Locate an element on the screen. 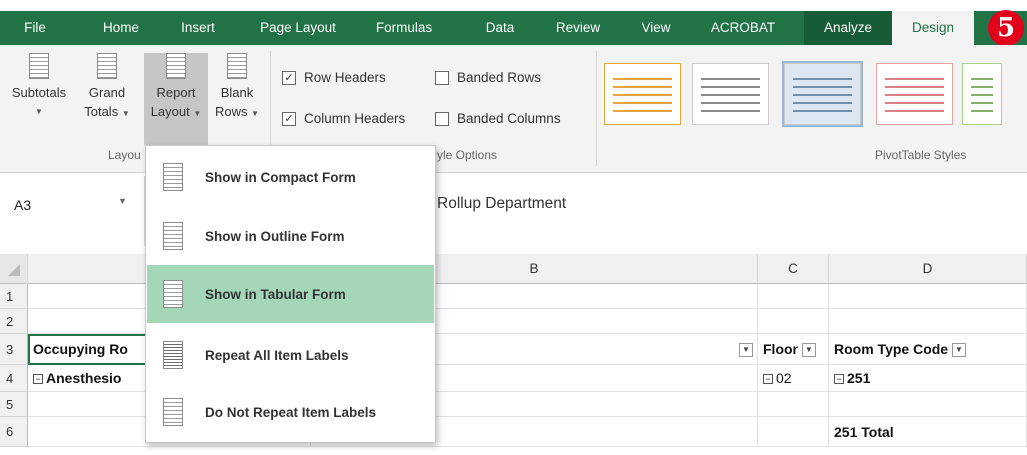 The image size is (1027, 455). name-box-value: A3 is located at coordinates (23, 205).